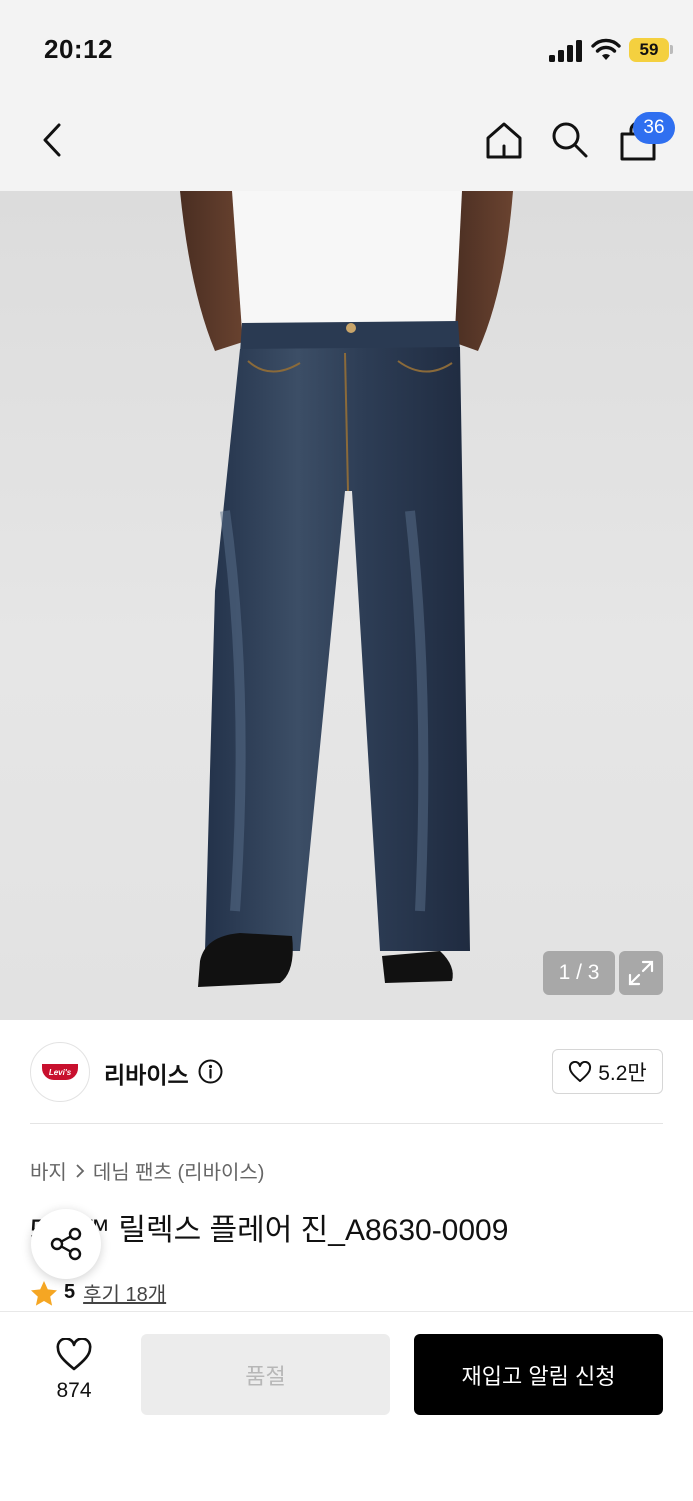  Describe the element at coordinates (48, 1170) in the screenshot. I see `breadcrumb-item: 바지` at that location.